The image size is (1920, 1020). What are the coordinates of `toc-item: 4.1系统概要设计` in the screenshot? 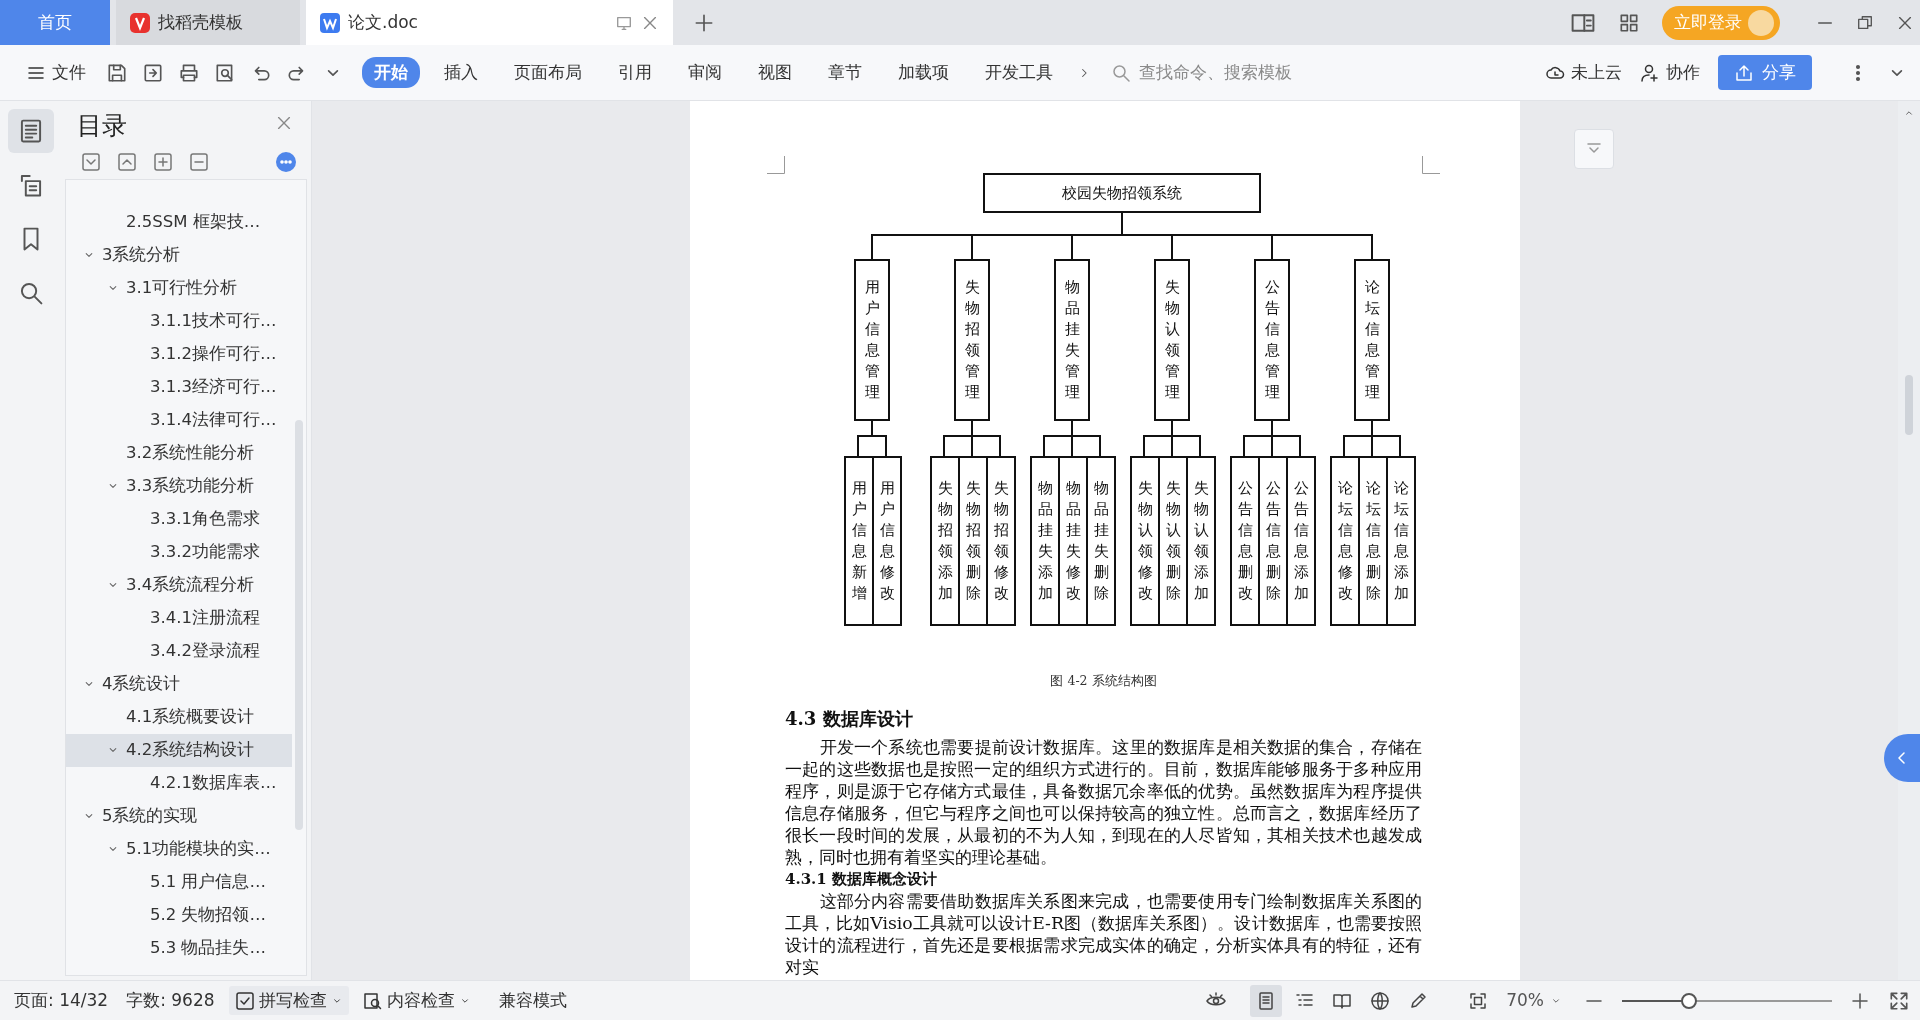 It's located at (179, 717).